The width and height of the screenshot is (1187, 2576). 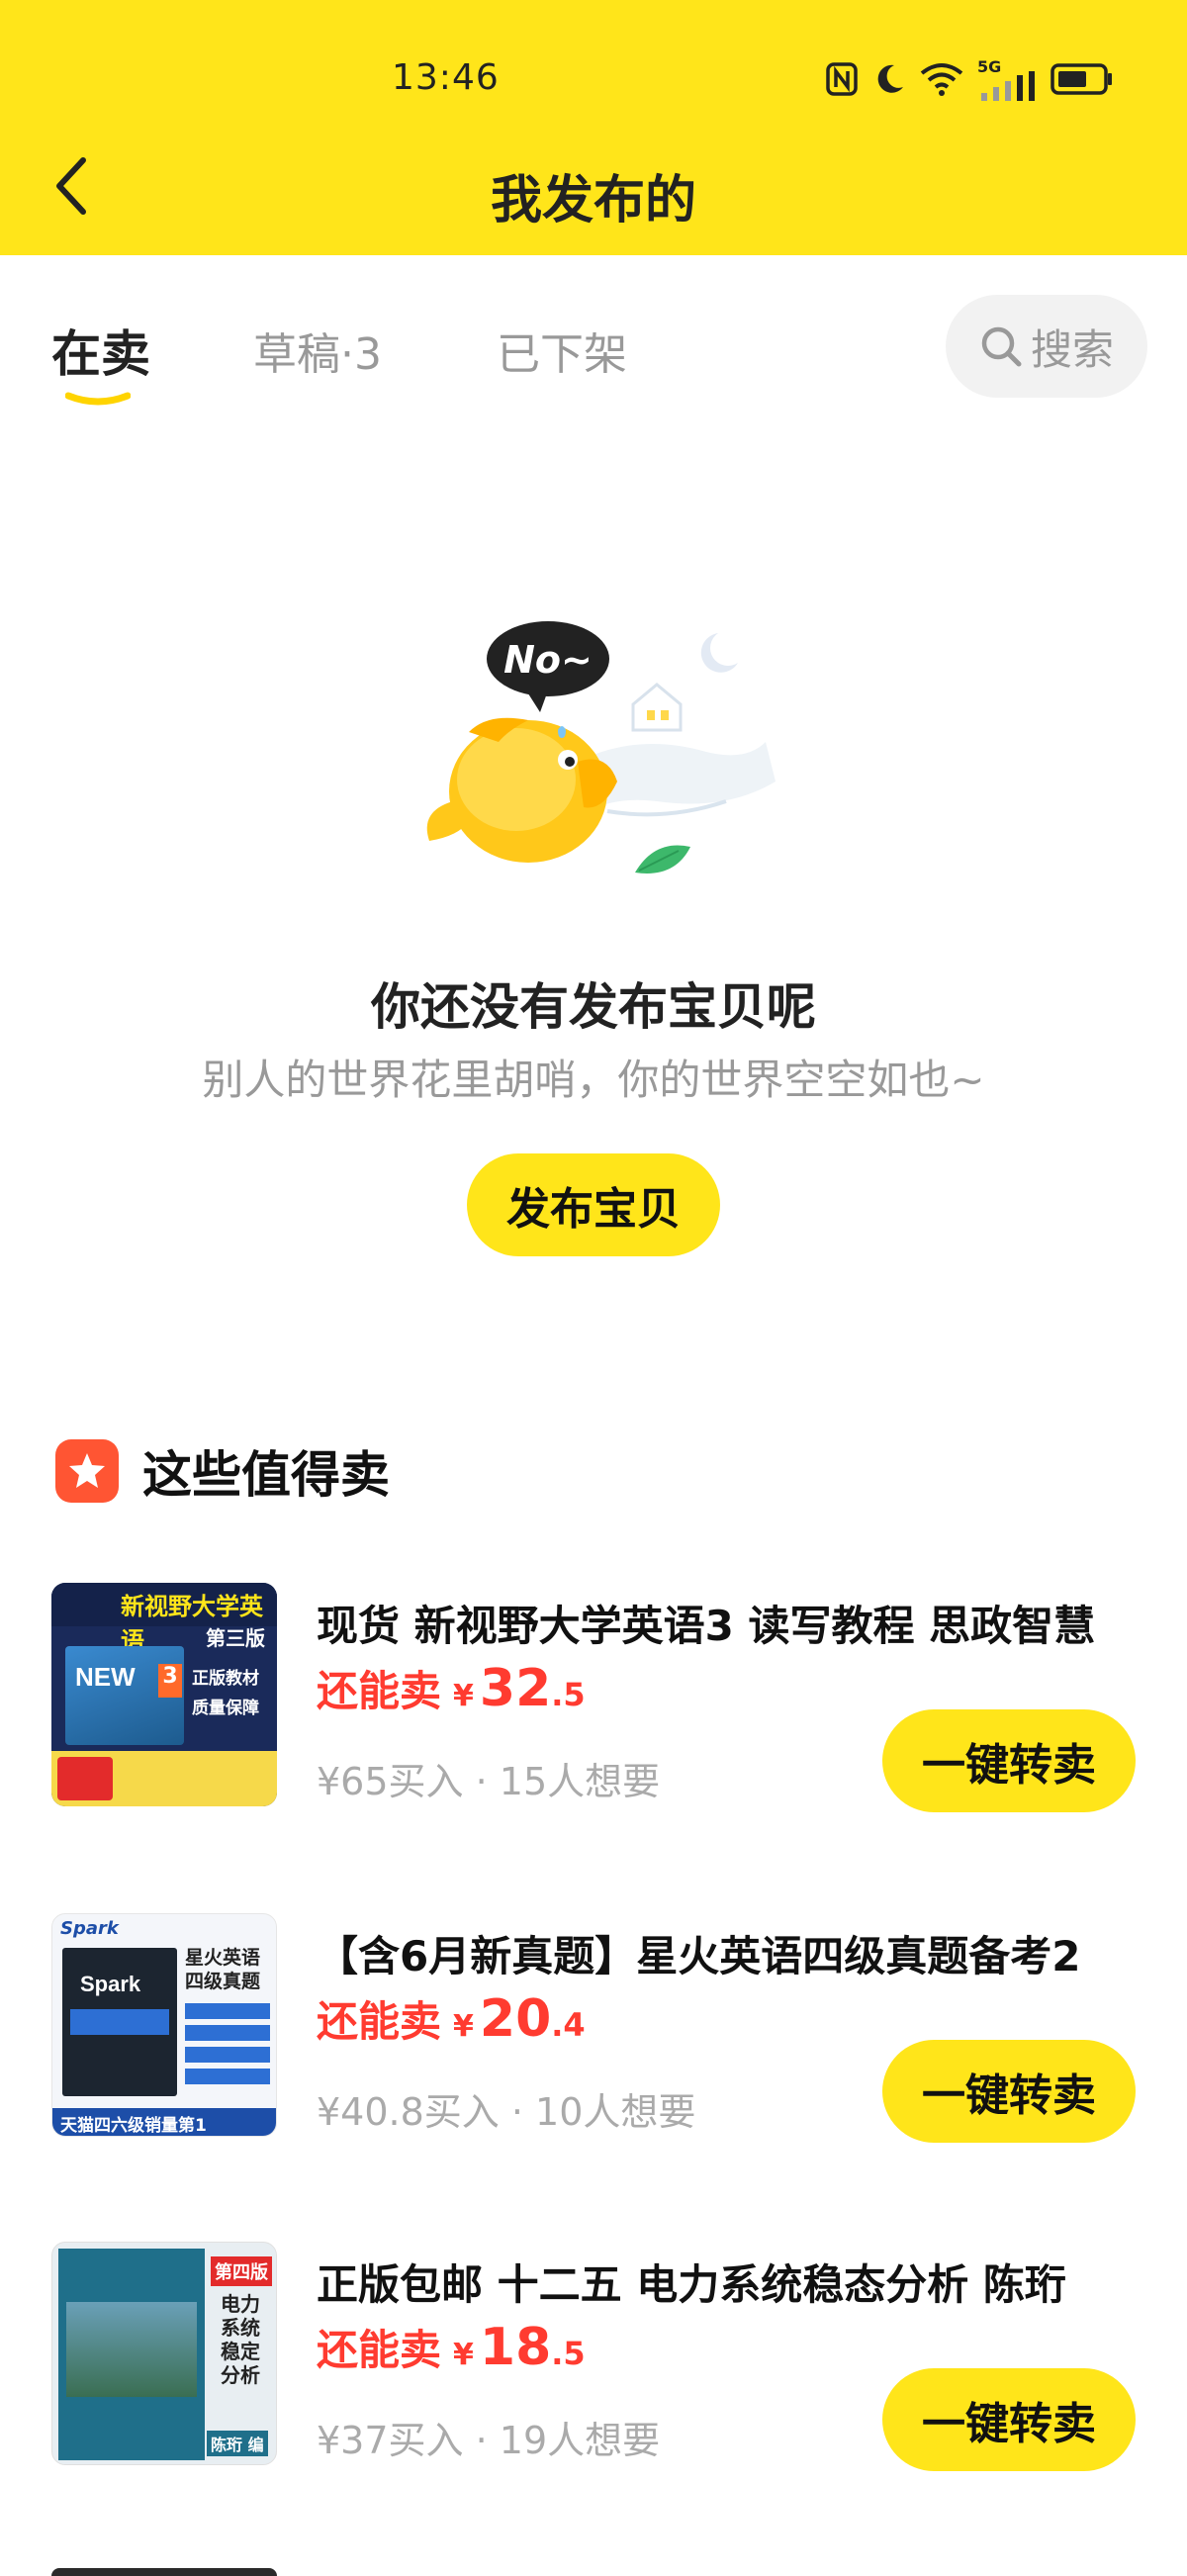 I want to click on price-integer: 18, so click(x=515, y=2347).